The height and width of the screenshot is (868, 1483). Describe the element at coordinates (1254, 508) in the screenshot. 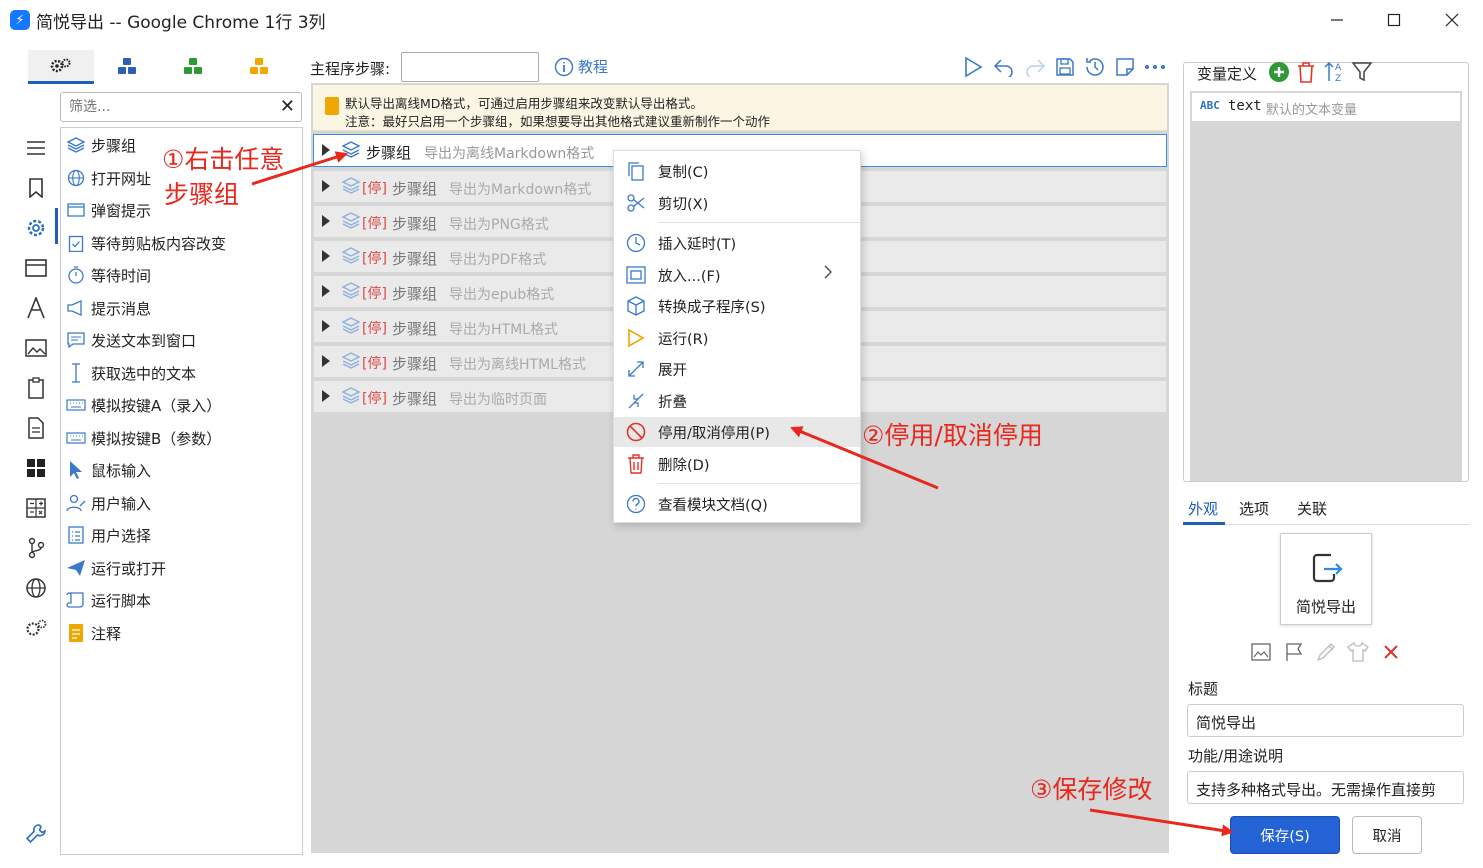

I see `tab-options: 选项` at that location.